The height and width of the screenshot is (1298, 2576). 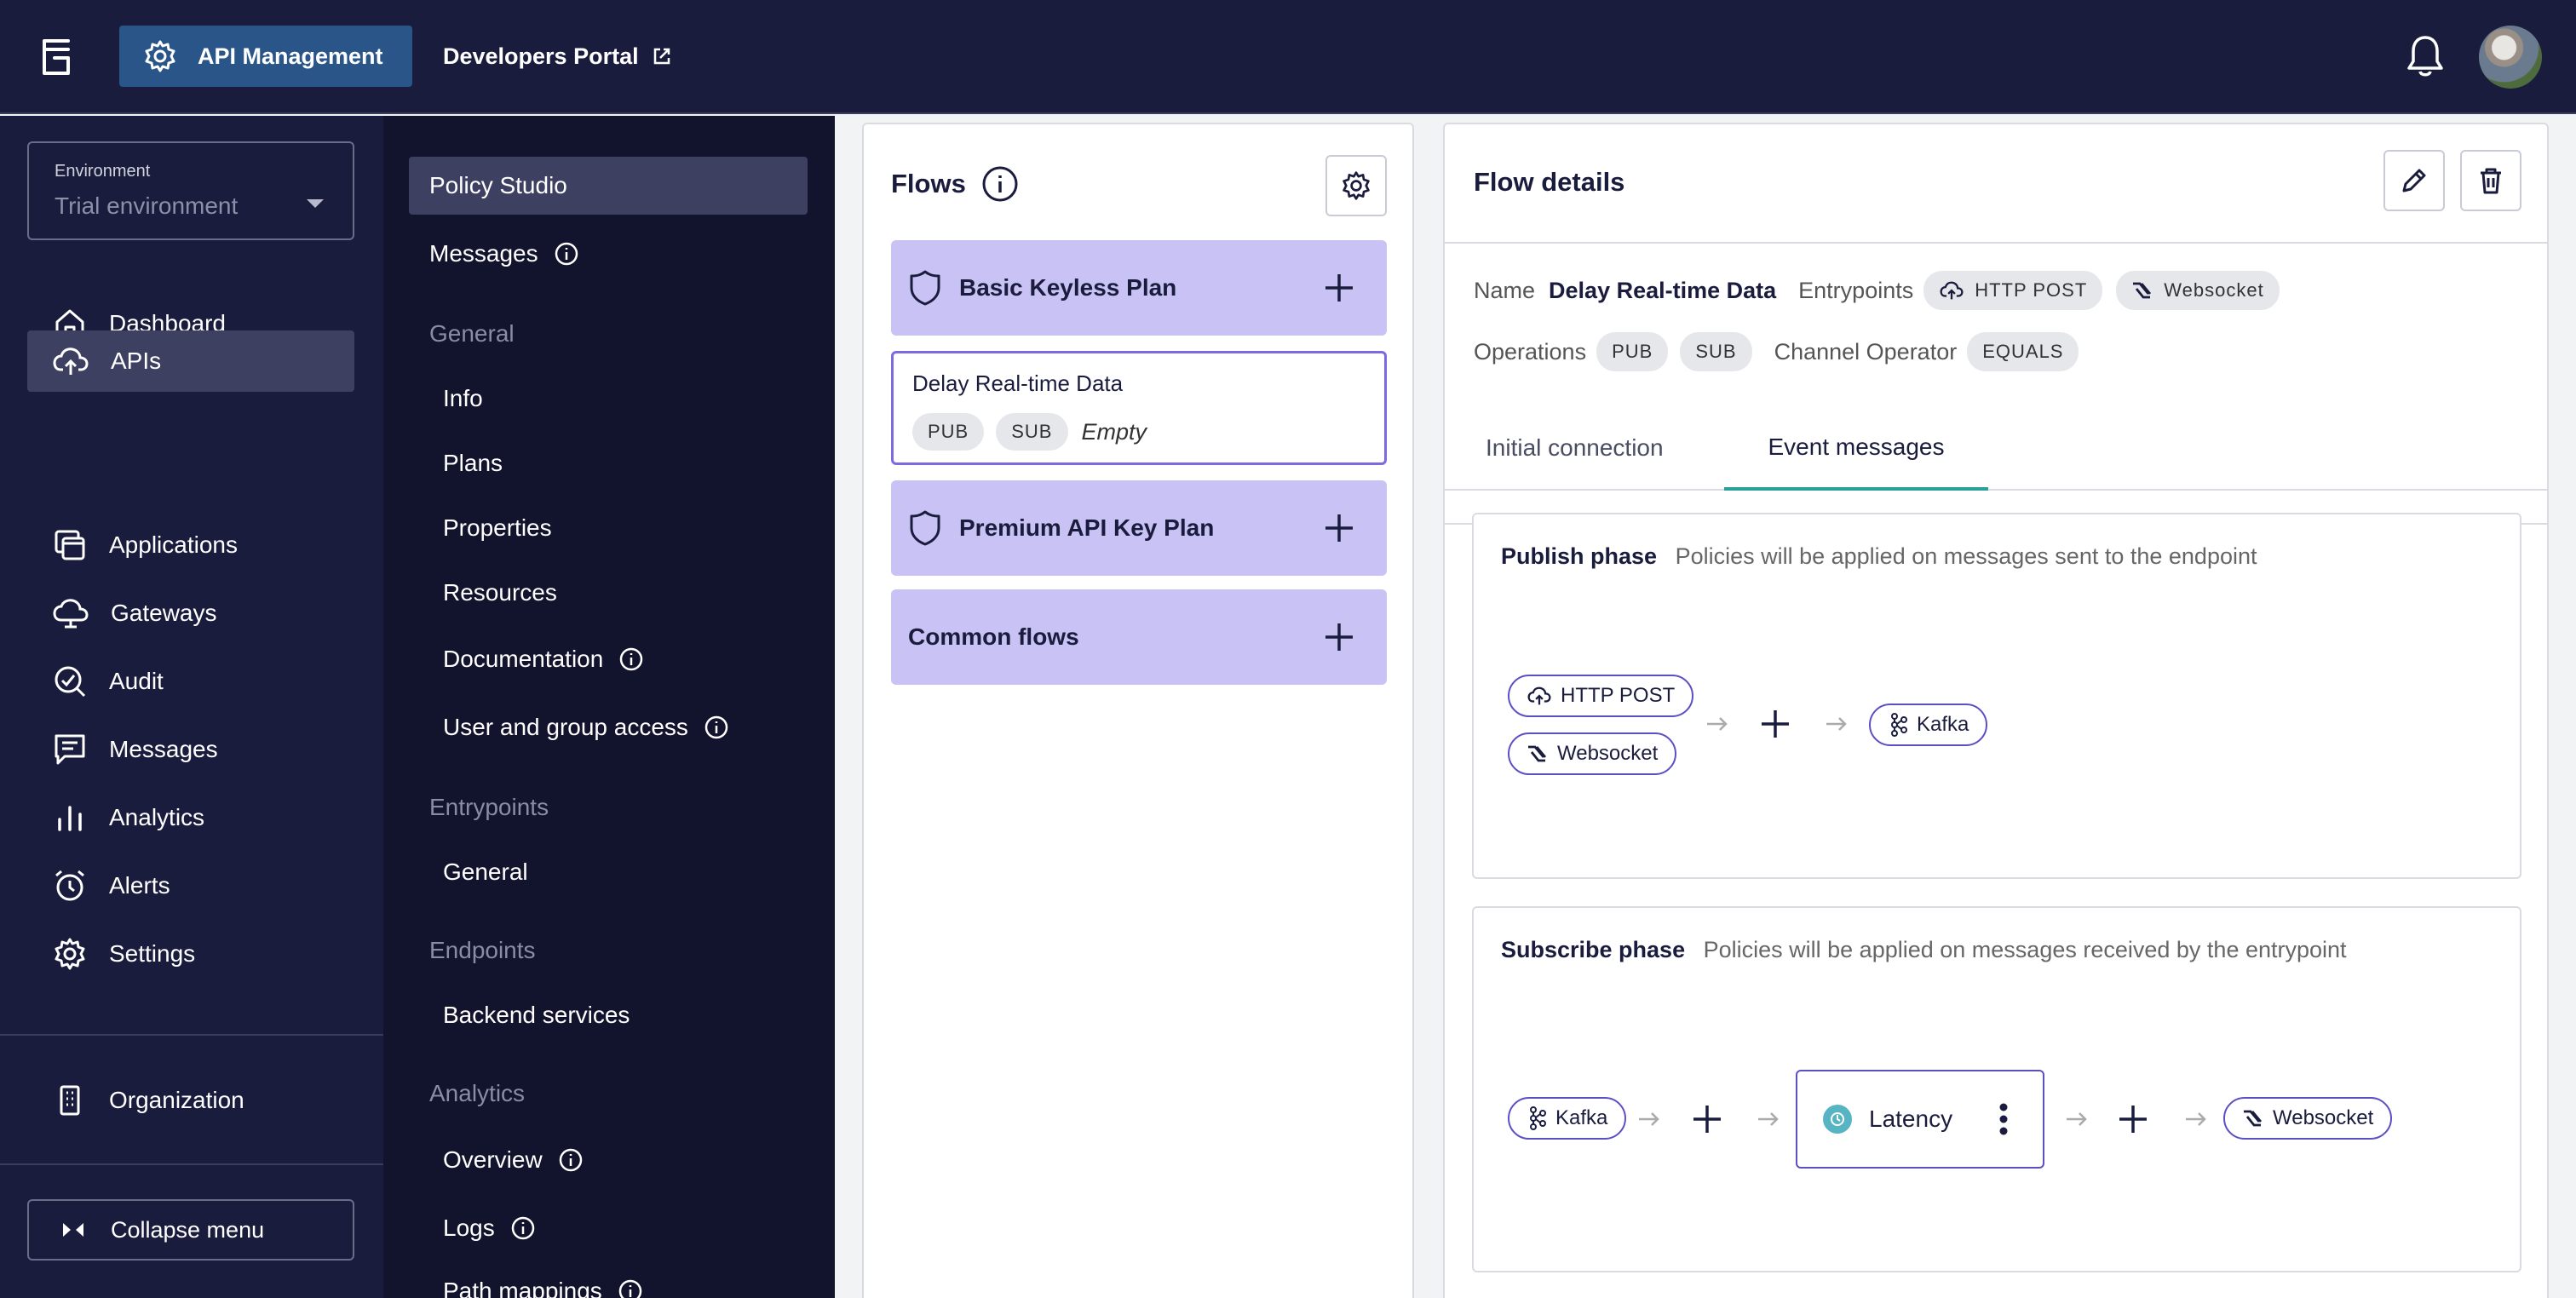 What do you see at coordinates (490, 1228) in the screenshot?
I see `submenu-logs: Logs` at bounding box center [490, 1228].